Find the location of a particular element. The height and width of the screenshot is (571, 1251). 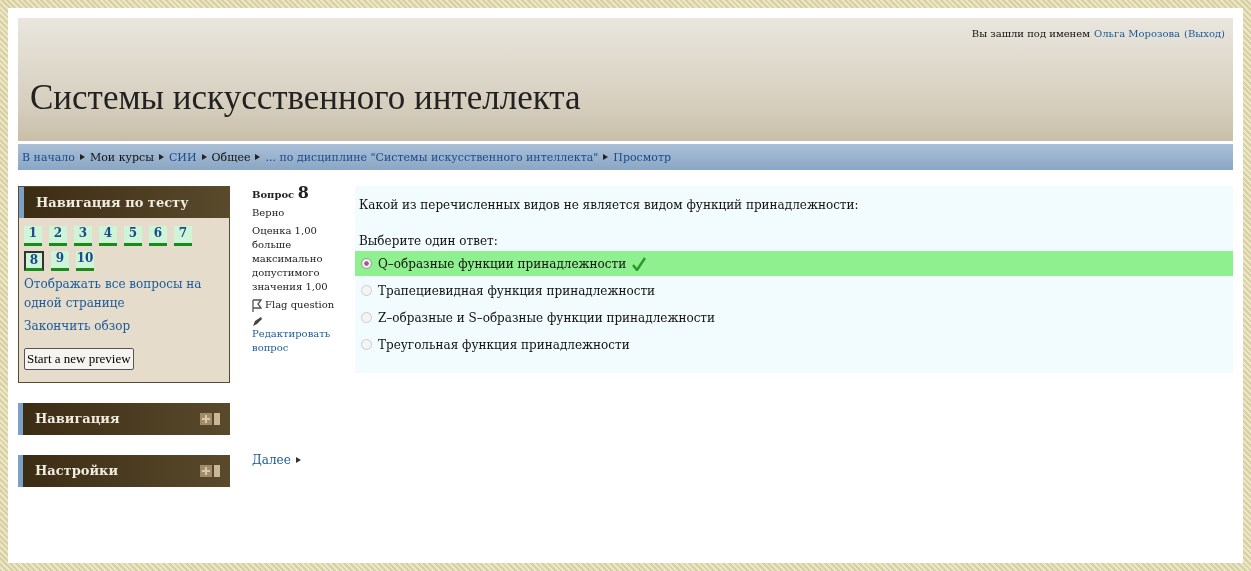

breadcrumb-item: Общее is located at coordinates (231, 157).